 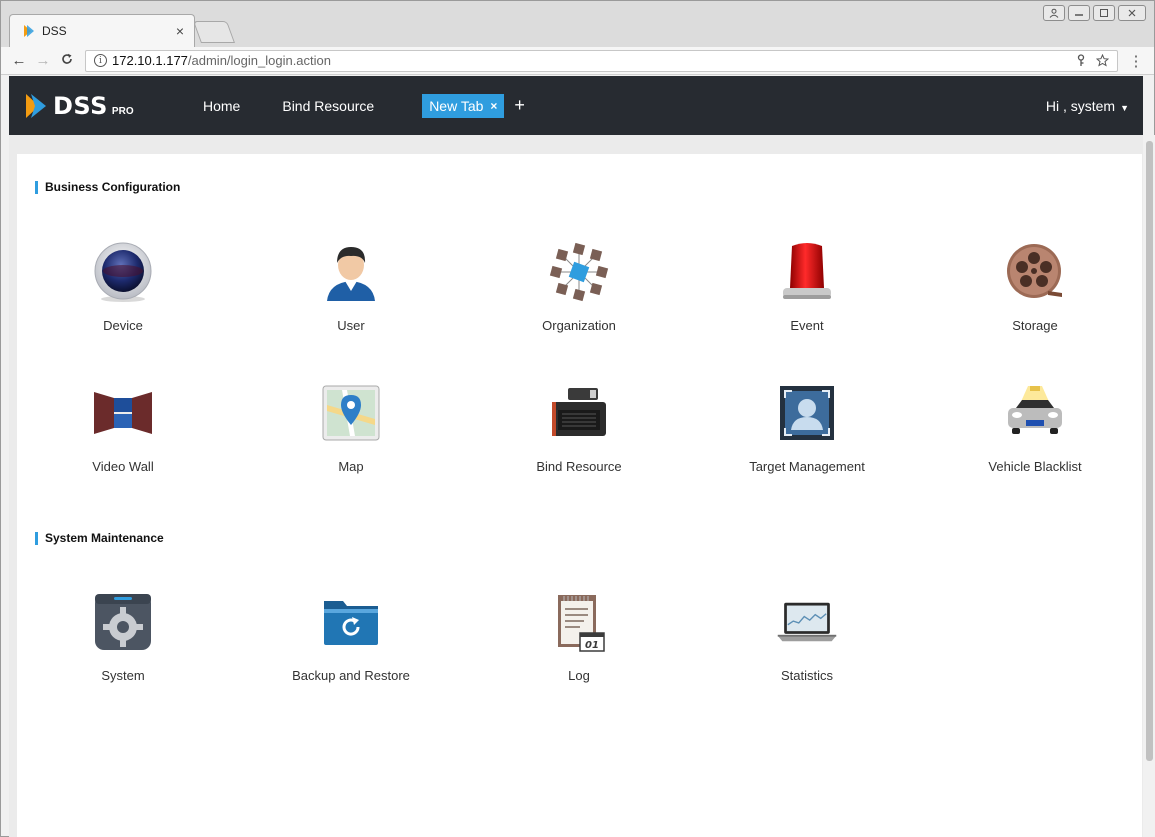 I want to click on tile-label: Target Management, so click(x=807, y=466).